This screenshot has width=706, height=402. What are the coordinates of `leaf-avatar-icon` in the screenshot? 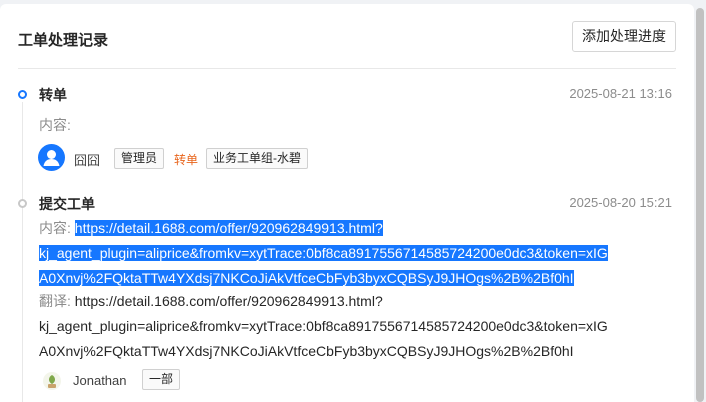 It's located at (52, 381).